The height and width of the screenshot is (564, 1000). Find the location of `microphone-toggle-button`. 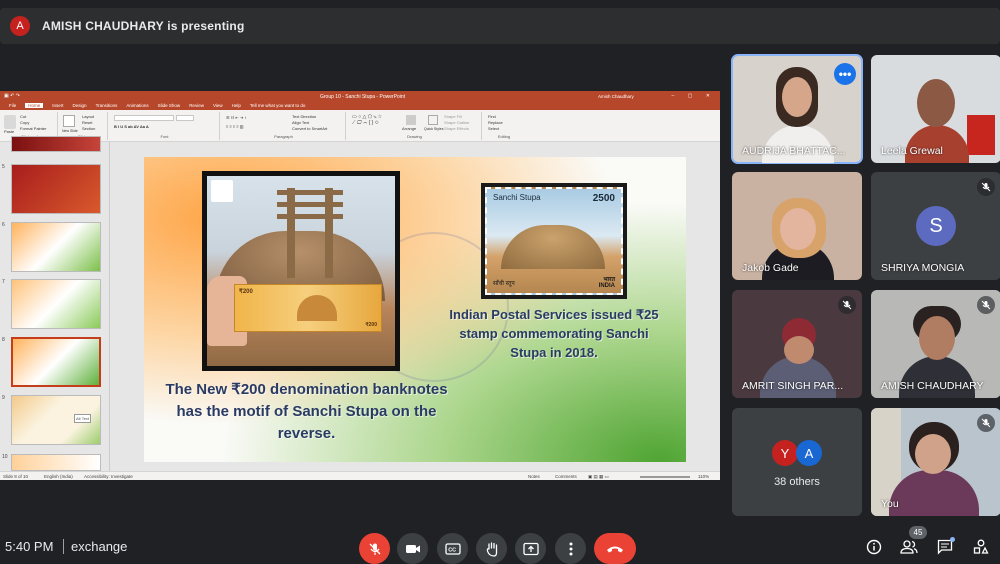

microphone-toggle-button is located at coordinates (374, 548).